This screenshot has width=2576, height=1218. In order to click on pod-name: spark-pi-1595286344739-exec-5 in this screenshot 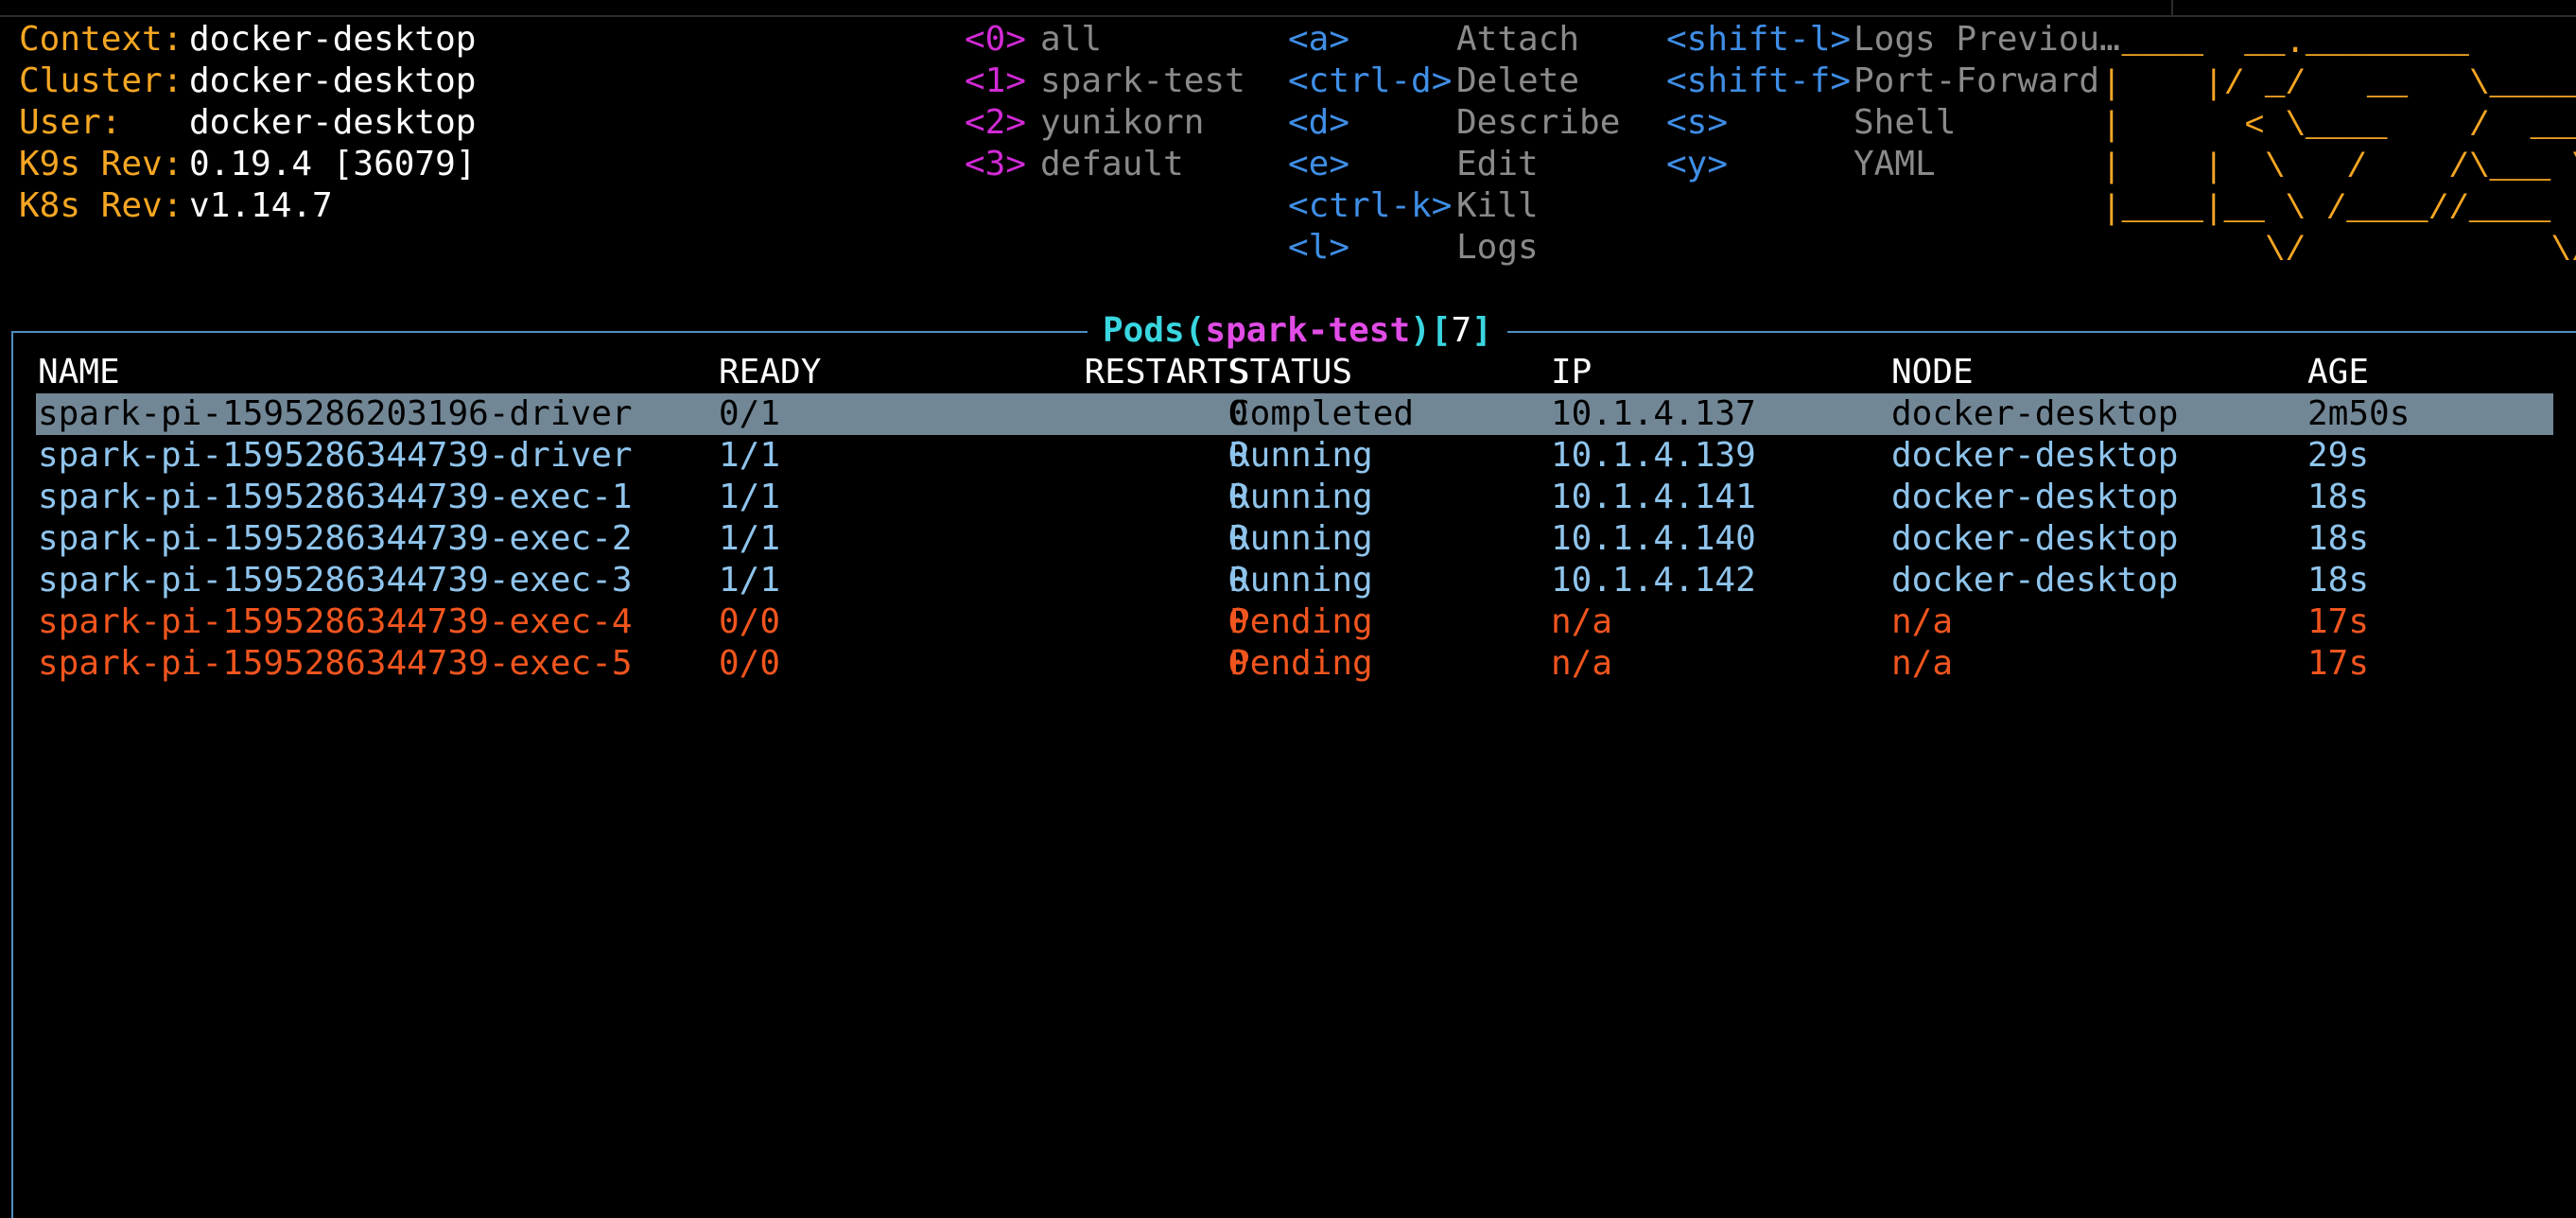, I will do `click(335, 663)`.